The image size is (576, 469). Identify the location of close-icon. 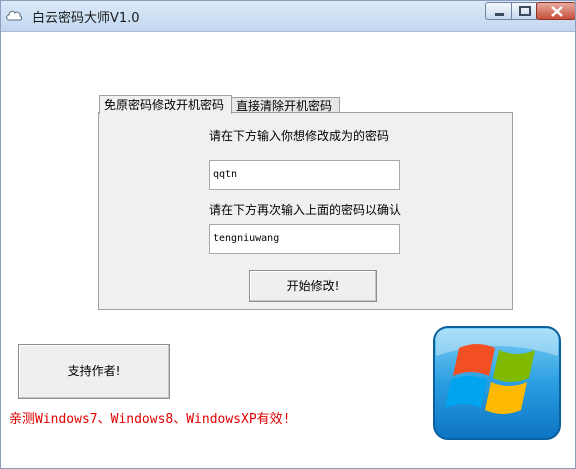
(557, 11).